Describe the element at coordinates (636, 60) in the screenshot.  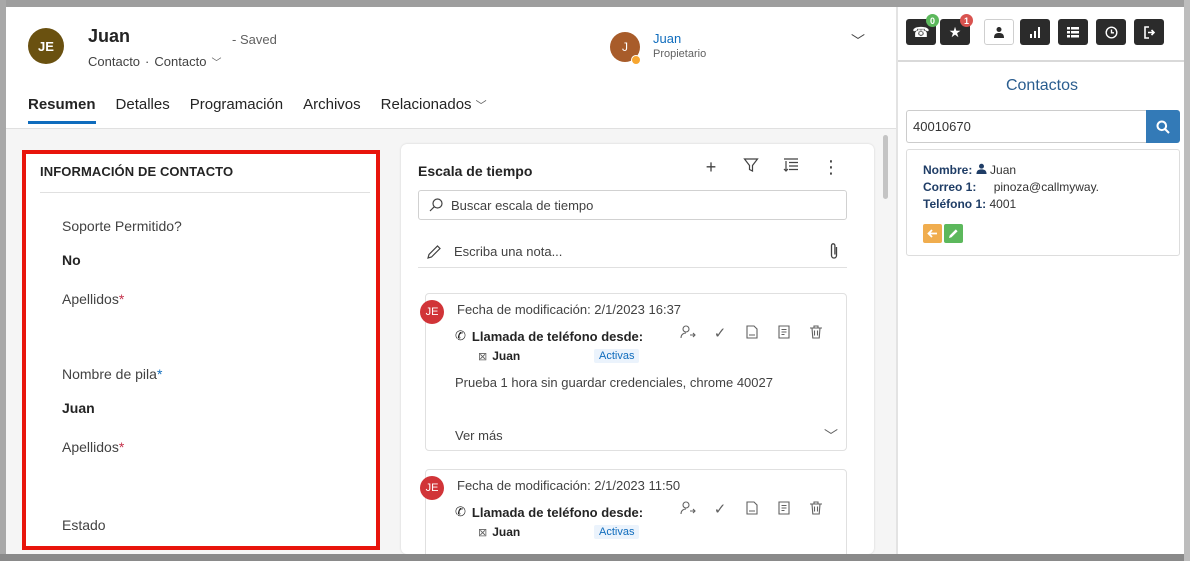
I see `presence-status-icon` at that location.